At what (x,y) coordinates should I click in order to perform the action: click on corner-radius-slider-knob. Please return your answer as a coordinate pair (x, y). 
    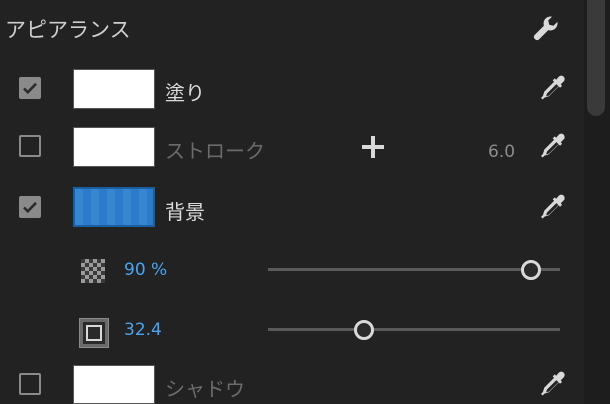
    Looking at the image, I should click on (364, 330).